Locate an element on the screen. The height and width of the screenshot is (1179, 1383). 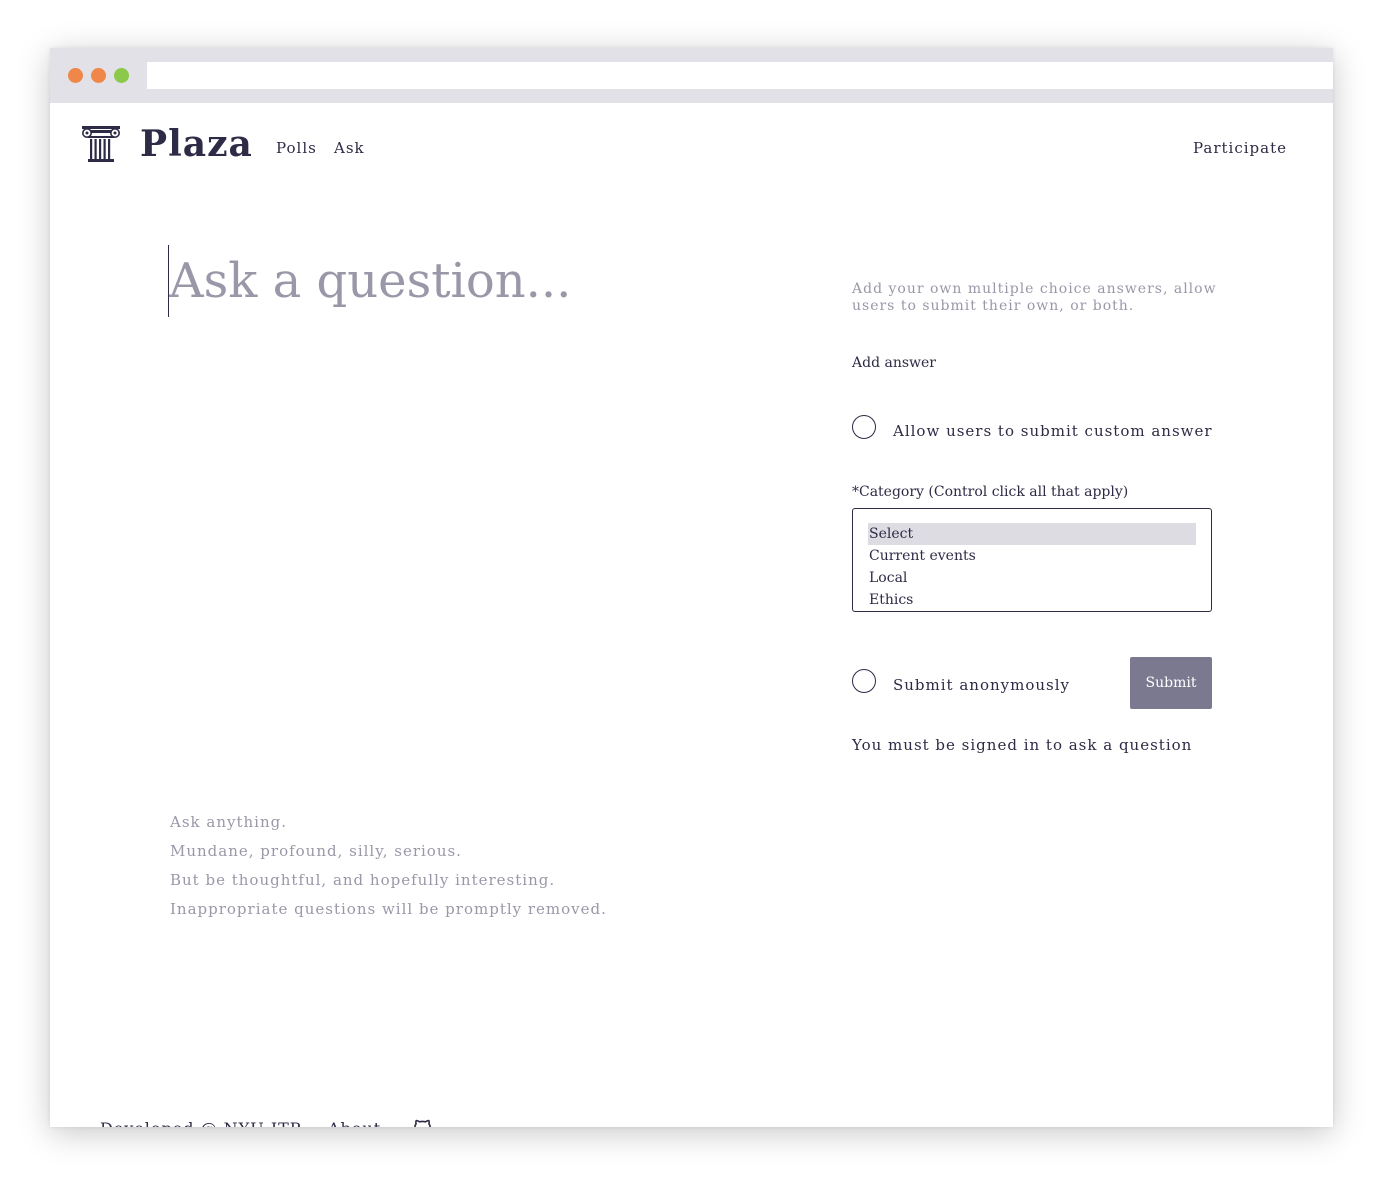
guideline-line: Ask anything. is located at coordinates (228, 822).